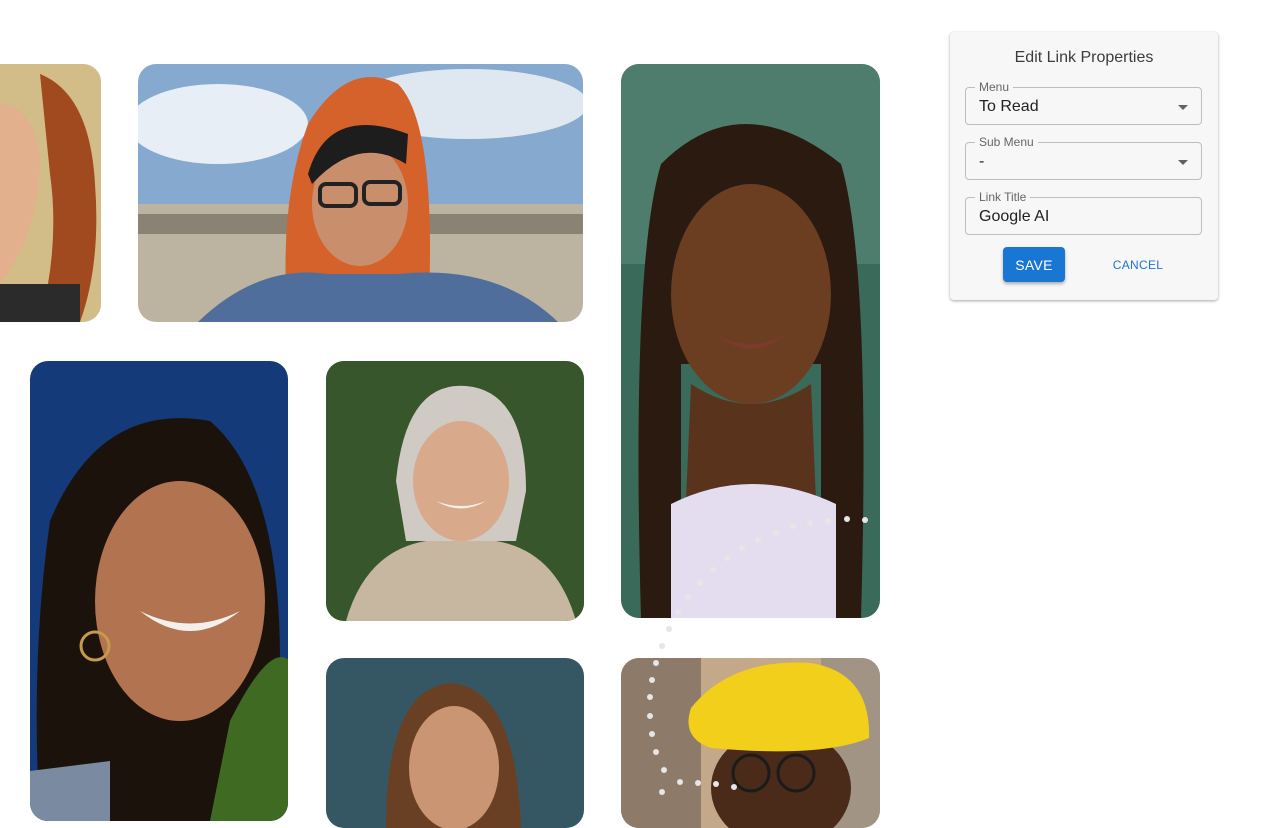  Describe the element at coordinates (994, 87) in the screenshot. I see `menu-label: Menu` at that location.